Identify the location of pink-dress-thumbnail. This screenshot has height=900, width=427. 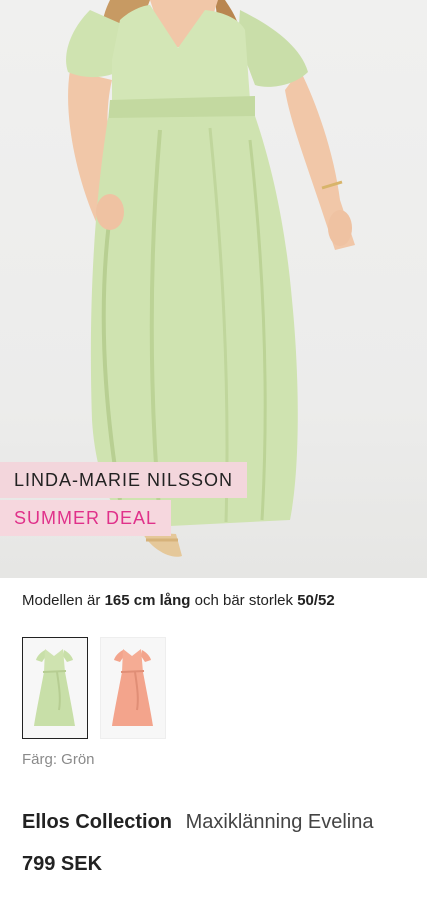
(132, 687).